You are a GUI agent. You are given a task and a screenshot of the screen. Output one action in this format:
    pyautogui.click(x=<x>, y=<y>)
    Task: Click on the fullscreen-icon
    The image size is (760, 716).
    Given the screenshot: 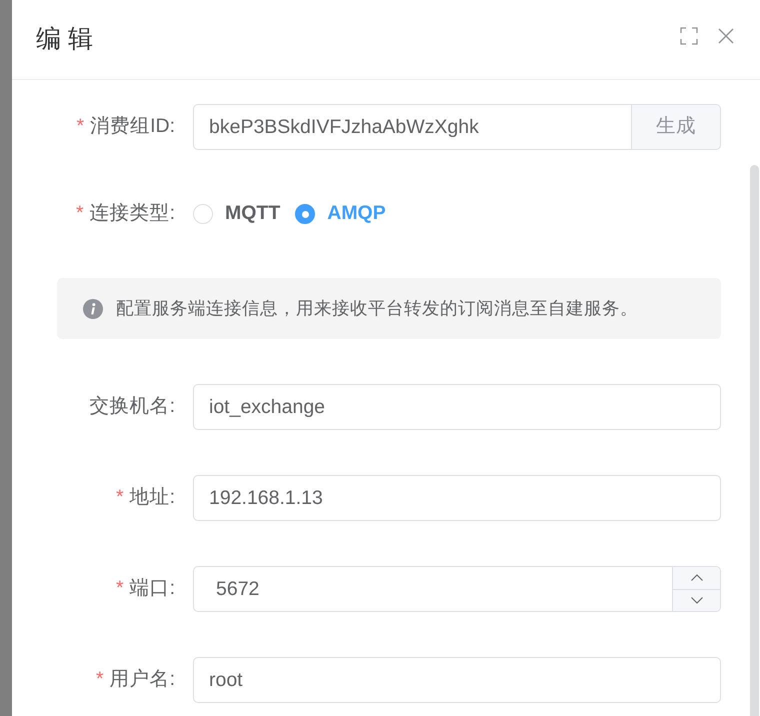 What is the action you would take?
    pyautogui.click(x=689, y=35)
    